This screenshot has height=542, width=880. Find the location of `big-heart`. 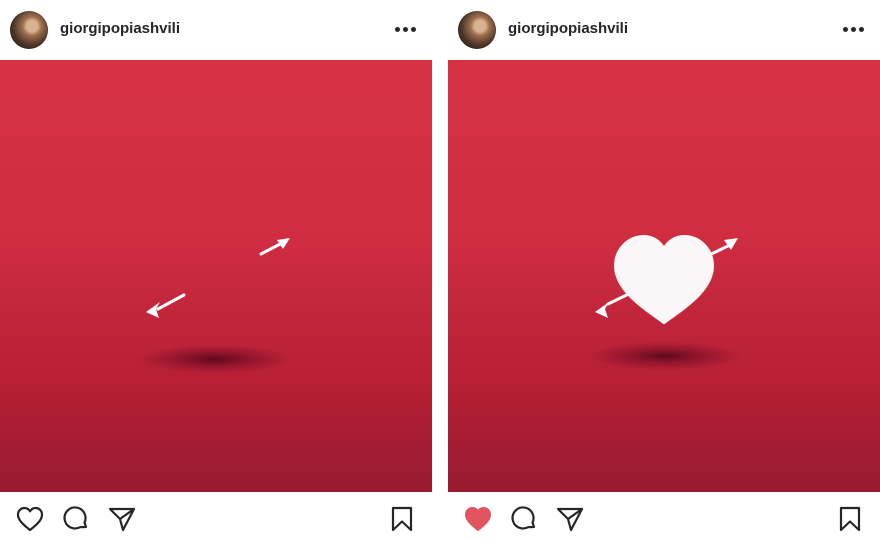

big-heart is located at coordinates (664, 279).